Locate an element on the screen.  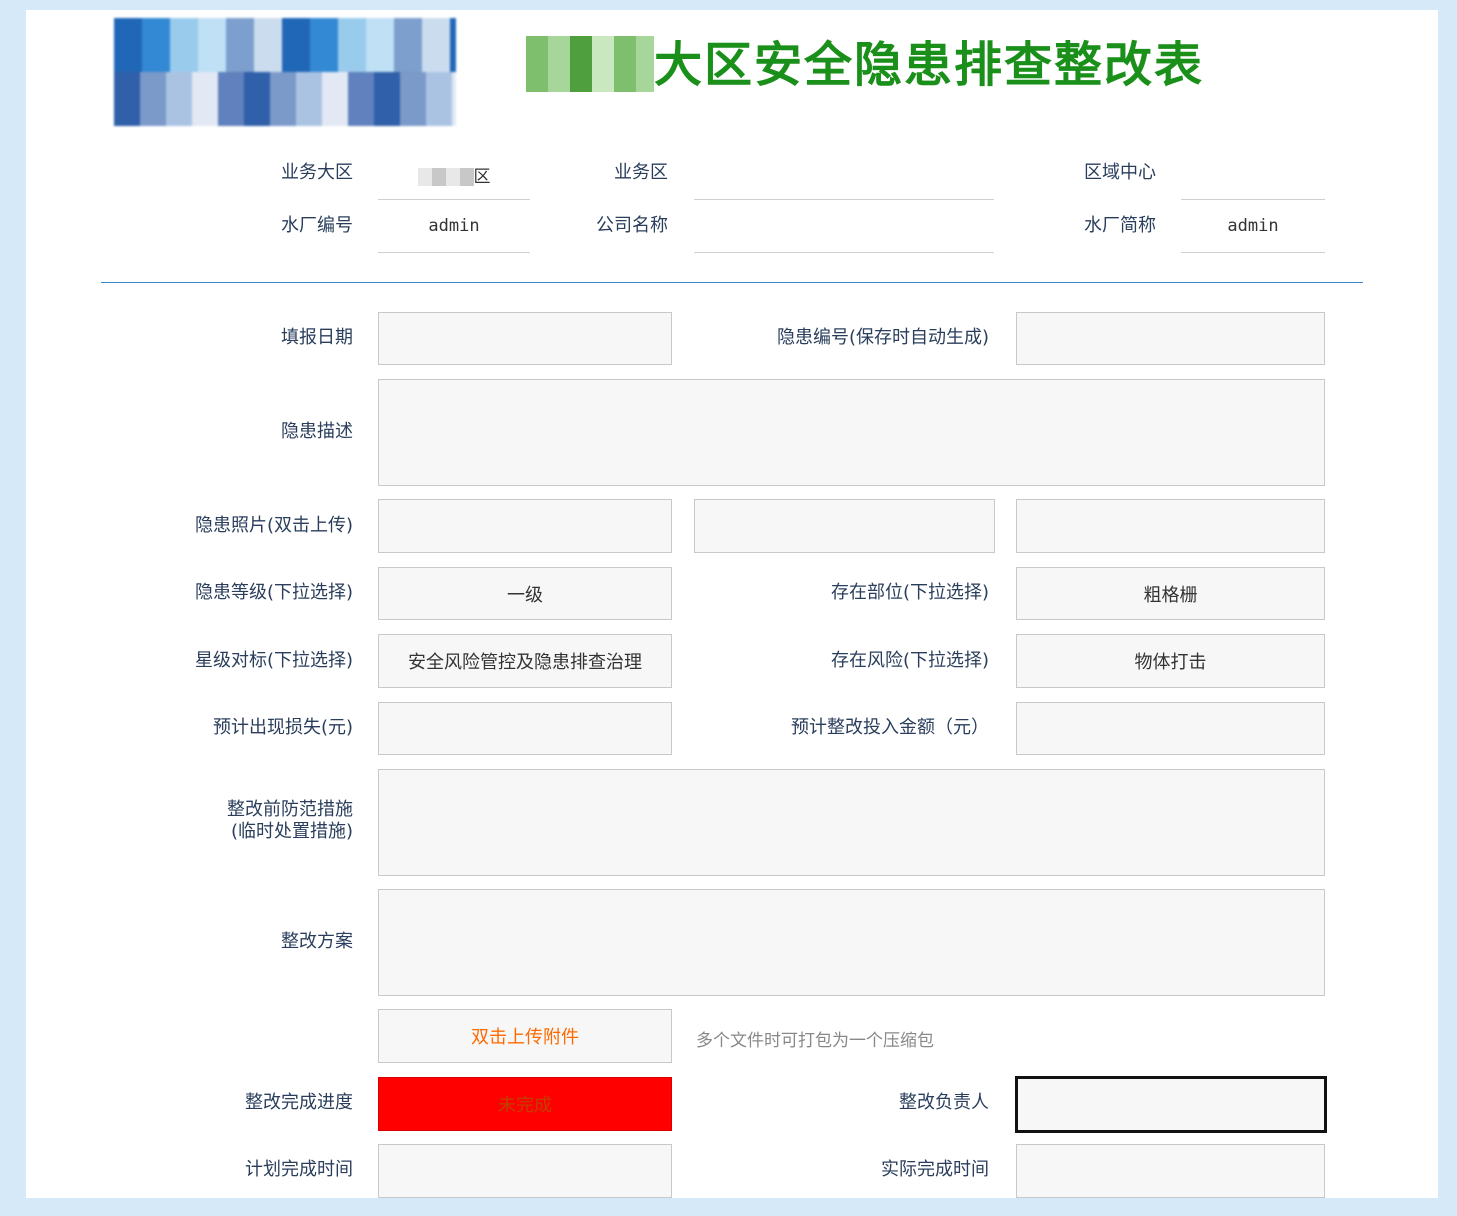
plant-short-underline is located at coordinates (1253, 252).